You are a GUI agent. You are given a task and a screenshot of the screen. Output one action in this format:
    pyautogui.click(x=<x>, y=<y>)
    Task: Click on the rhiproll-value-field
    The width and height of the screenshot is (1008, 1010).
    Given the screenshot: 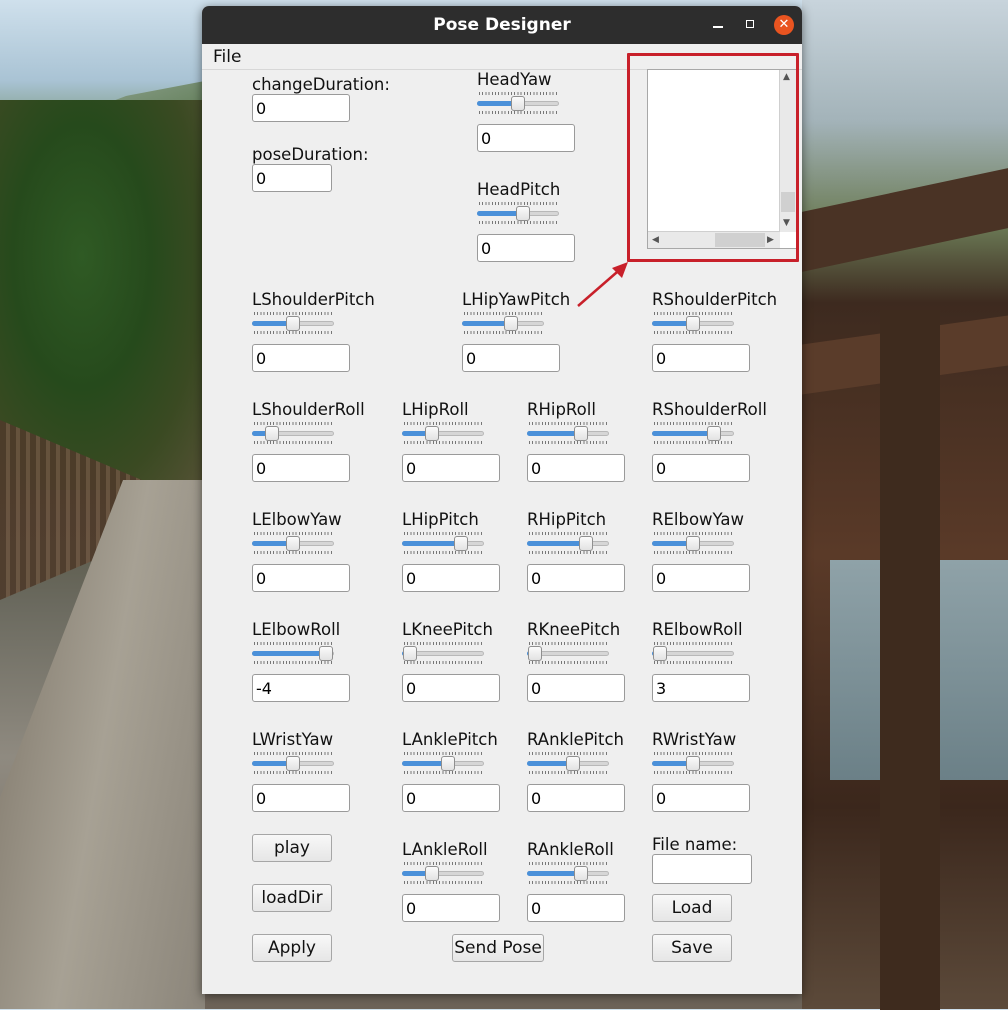 What is the action you would take?
    pyautogui.click(x=576, y=468)
    